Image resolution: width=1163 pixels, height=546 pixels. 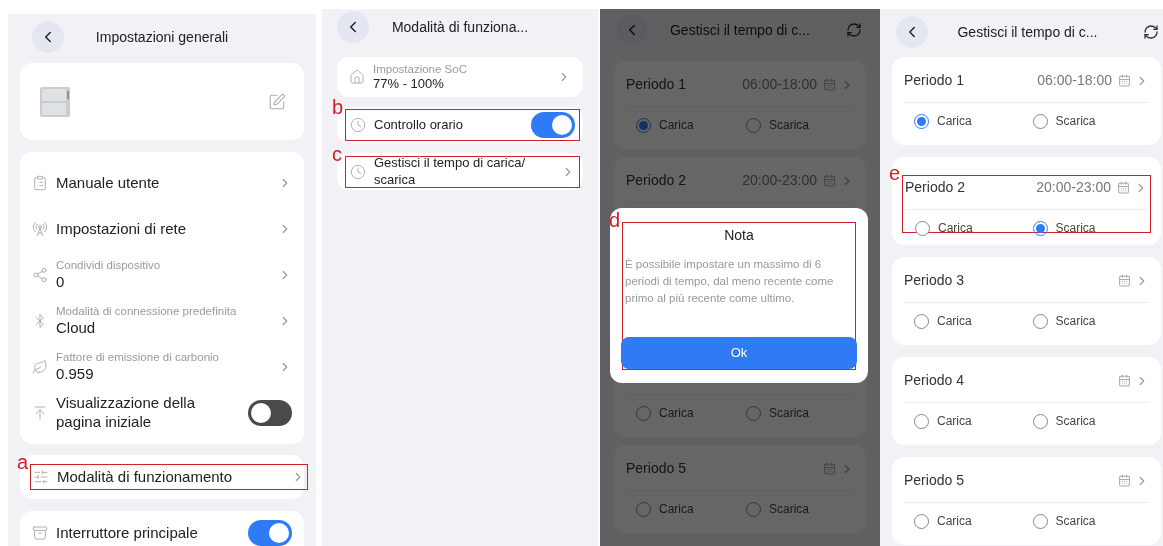 What do you see at coordinates (163, 229) in the screenshot?
I see `menu-item: Impostazioni di rete` at bounding box center [163, 229].